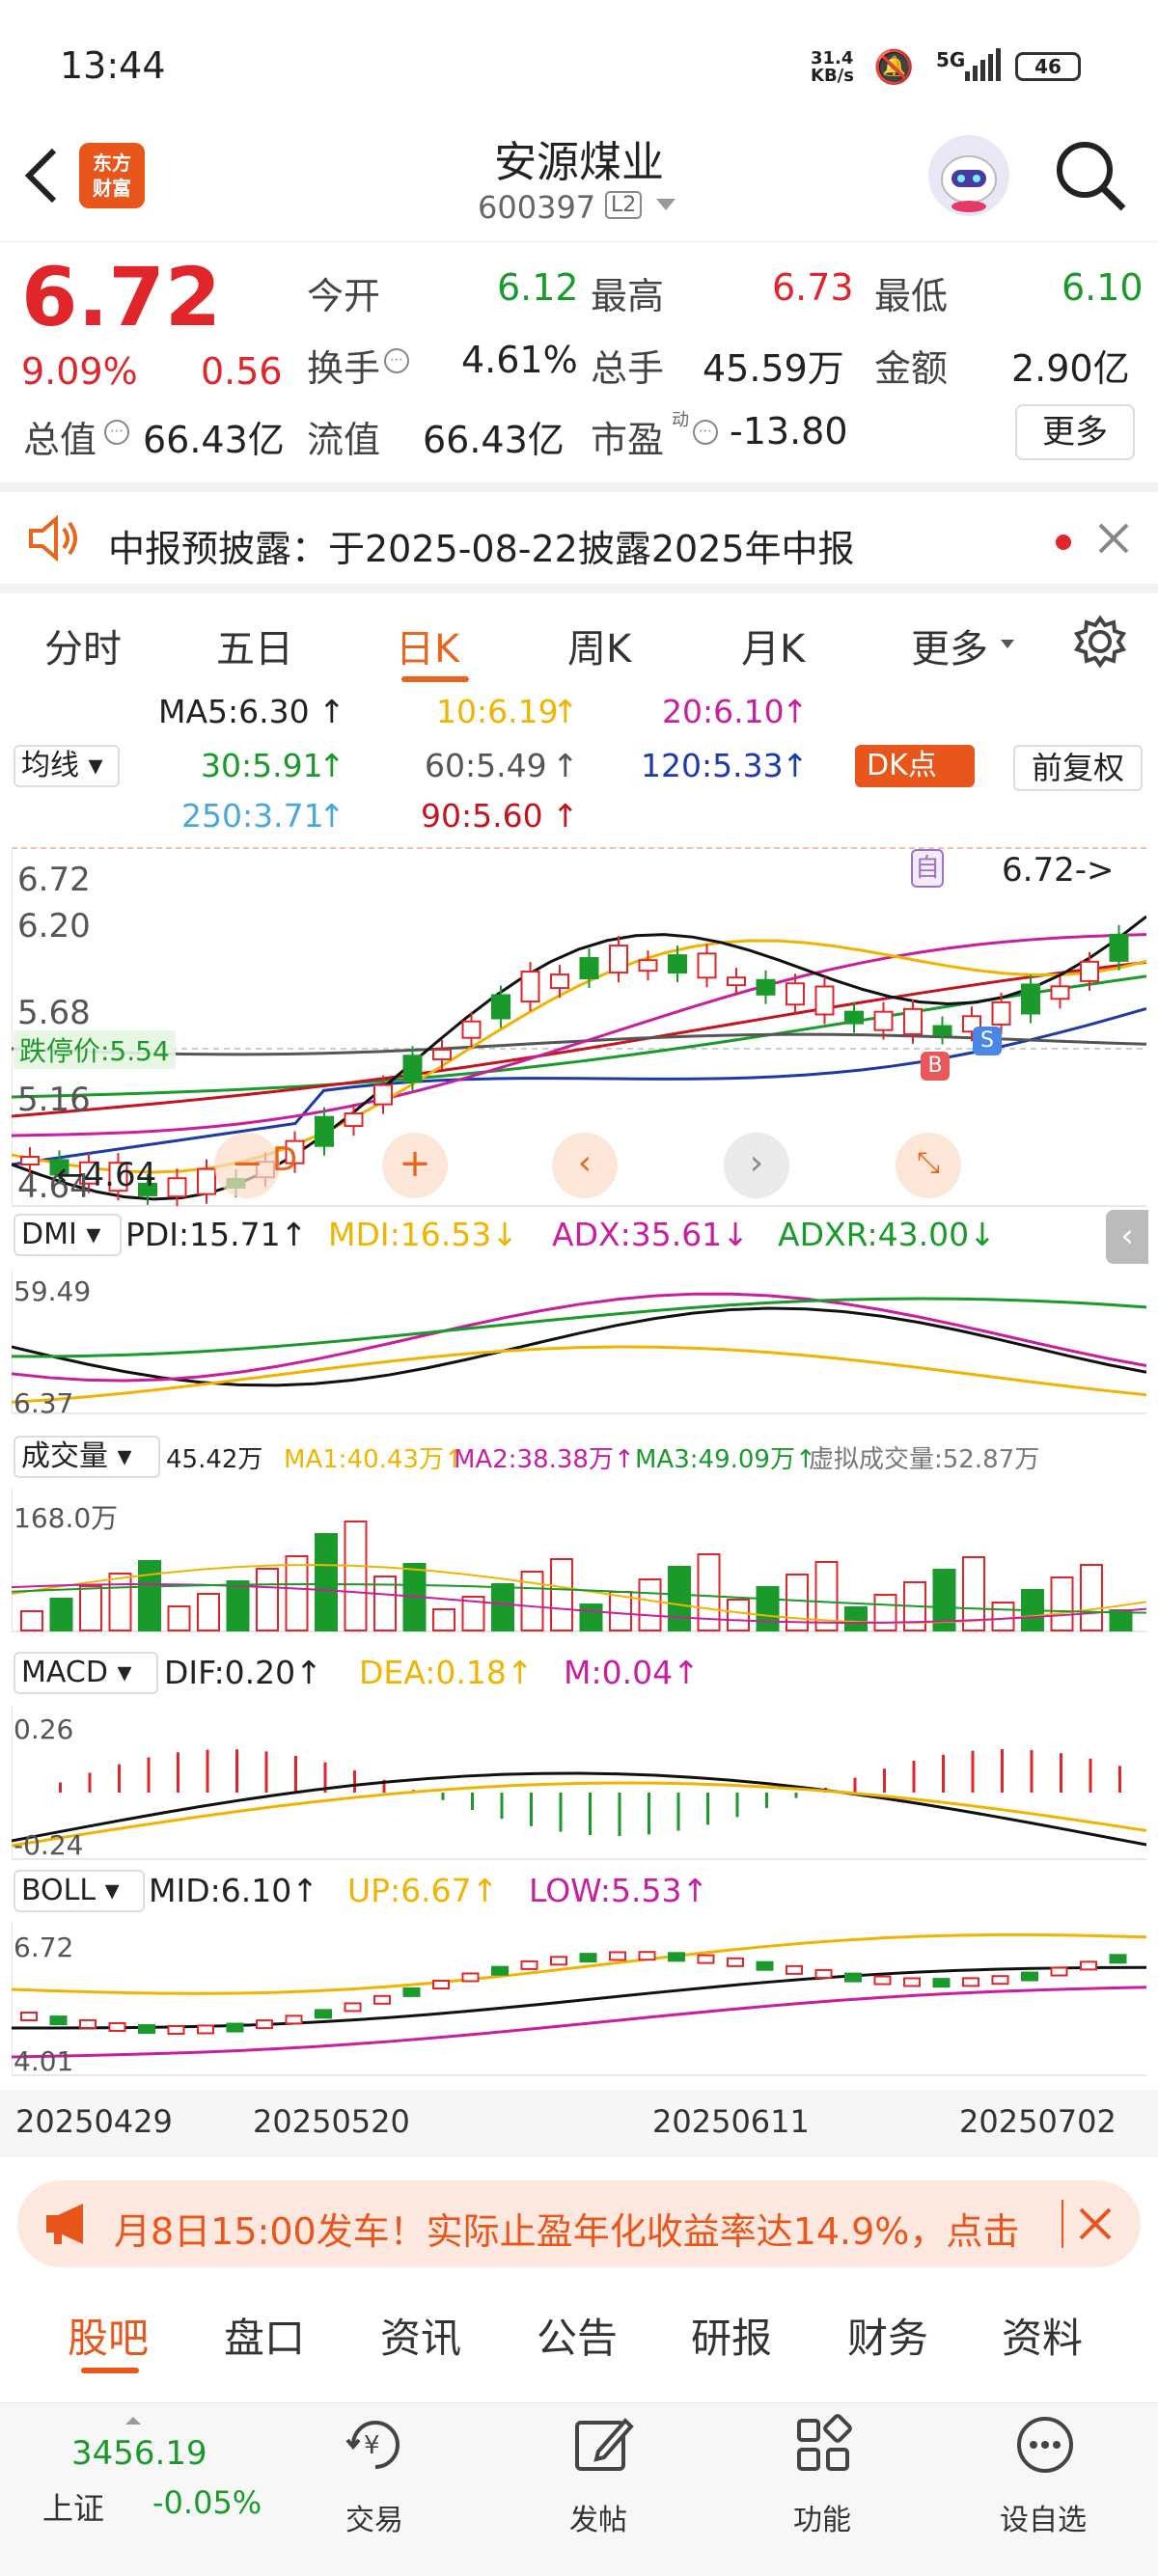 The width and height of the screenshot is (1158, 2576). Describe the element at coordinates (544, 1460) in the screenshot. I see `volume-ma2: MA2:38.38万↑` at that location.